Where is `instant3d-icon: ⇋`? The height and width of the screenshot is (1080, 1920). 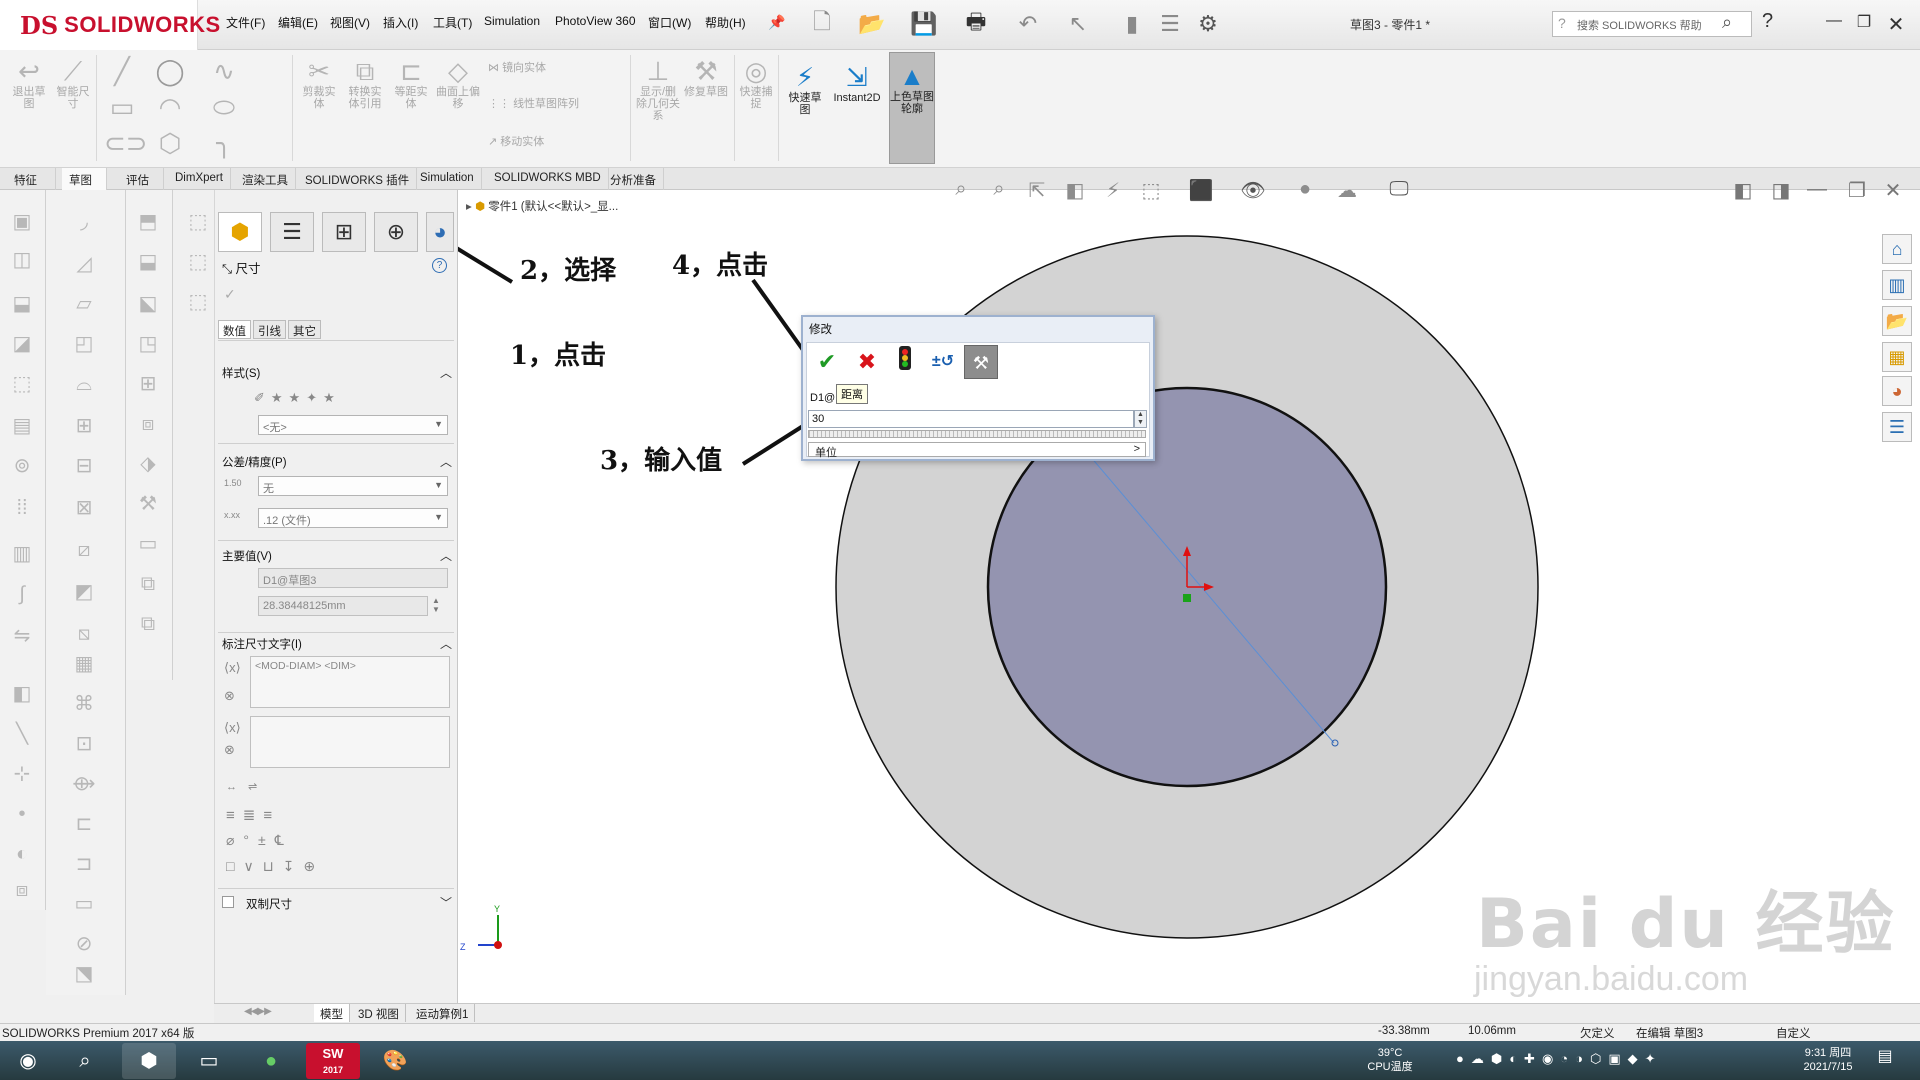 instant3d-icon: ⇋ is located at coordinates (22, 636).